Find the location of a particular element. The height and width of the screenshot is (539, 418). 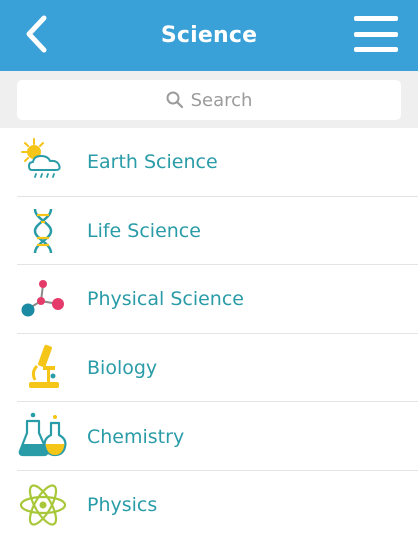

search-bar-container: Search is located at coordinates (209, 99).